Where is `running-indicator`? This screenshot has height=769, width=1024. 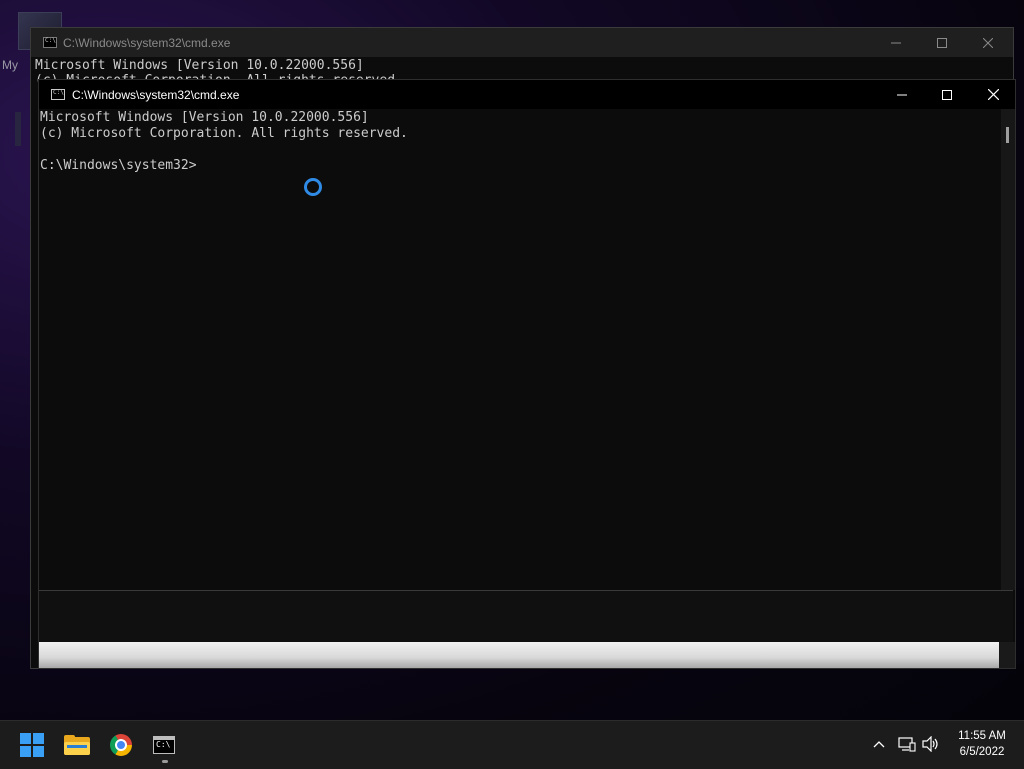 running-indicator is located at coordinates (165, 761).